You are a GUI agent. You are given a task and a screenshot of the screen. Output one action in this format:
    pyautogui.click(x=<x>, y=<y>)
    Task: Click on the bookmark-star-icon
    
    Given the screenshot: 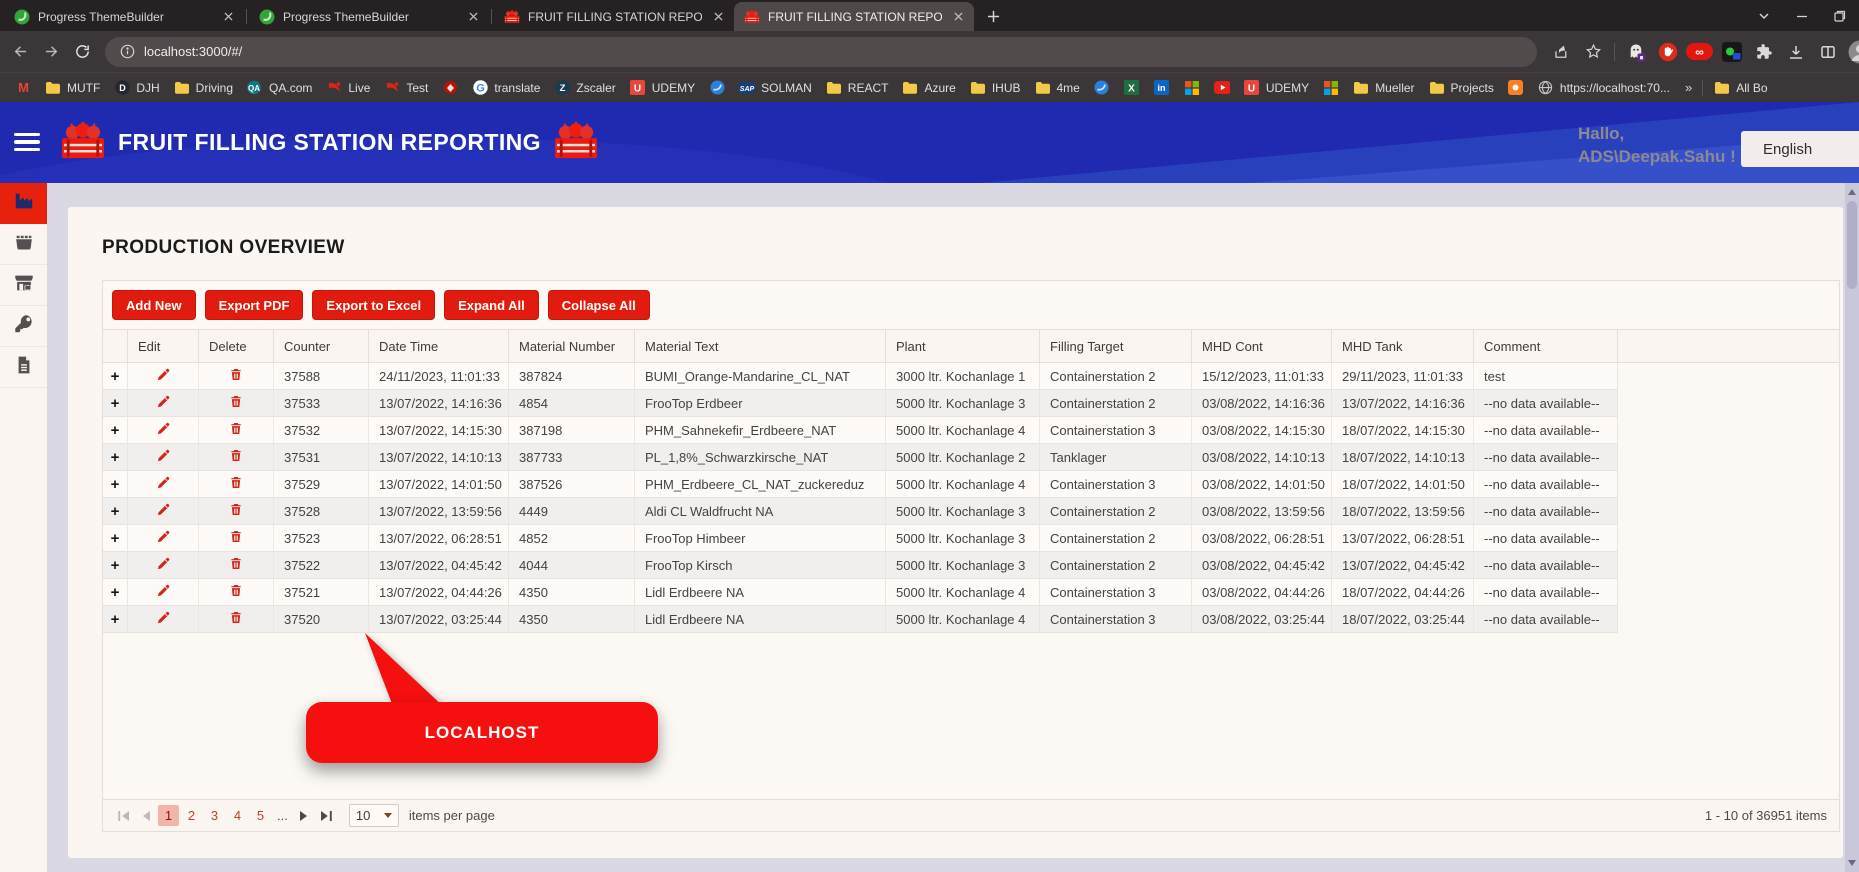 What is the action you would take?
    pyautogui.click(x=1593, y=51)
    